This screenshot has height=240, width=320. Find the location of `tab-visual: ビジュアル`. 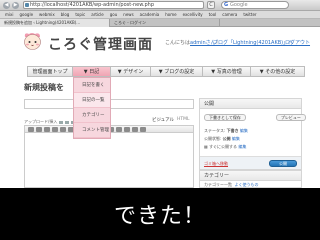

tab-visual: ビジュアル is located at coordinates (163, 120).